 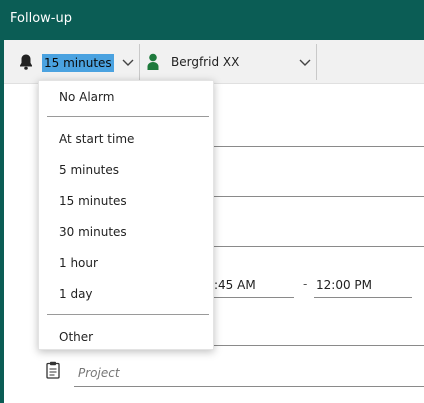 I want to click on menu-item-other: Other, so click(x=76, y=337).